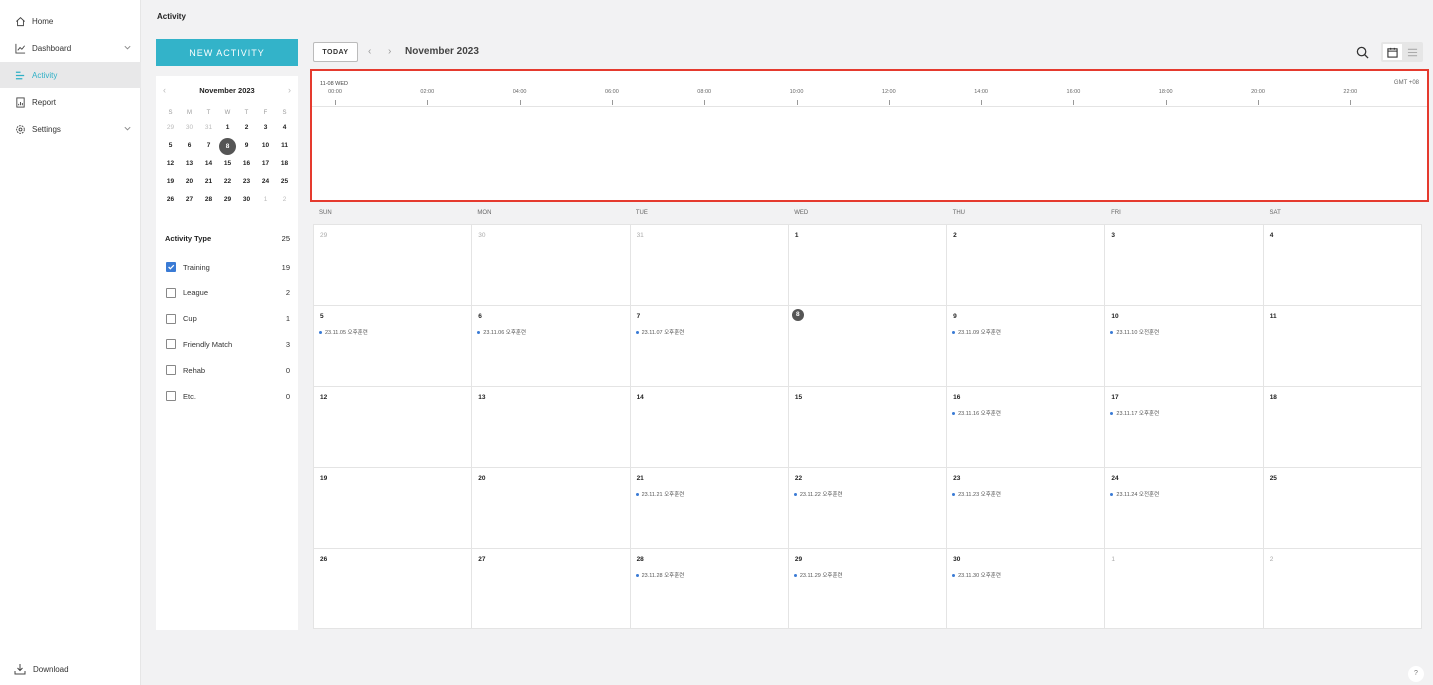 The image size is (1433, 685). Describe the element at coordinates (389, 51) in the screenshot. I see `next-month-icon: ›` at that location.